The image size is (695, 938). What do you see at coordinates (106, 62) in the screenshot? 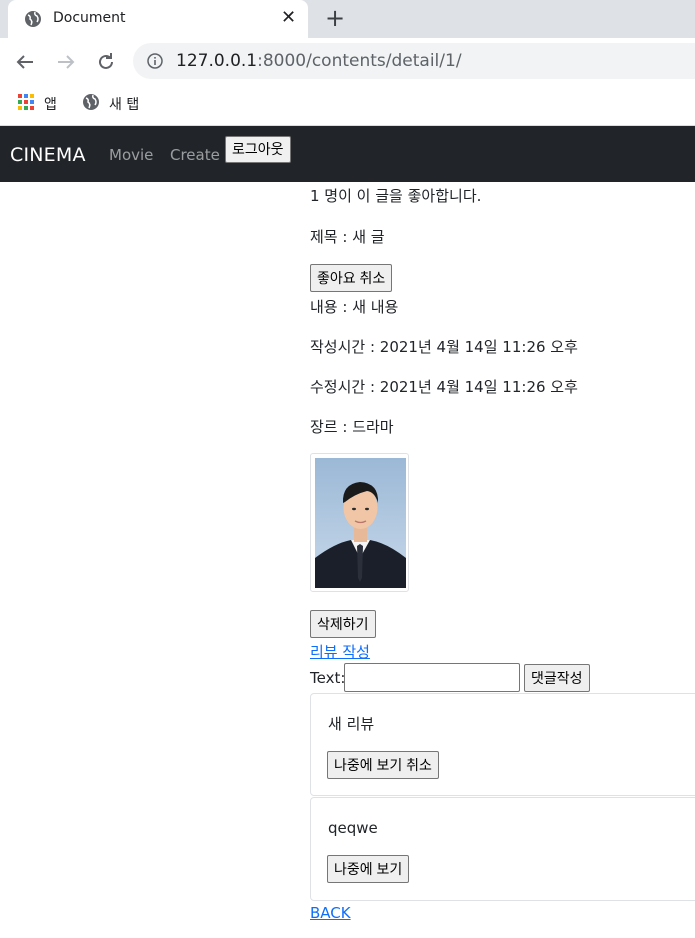
I see `reload-icon` at bounding box center [106, 62].